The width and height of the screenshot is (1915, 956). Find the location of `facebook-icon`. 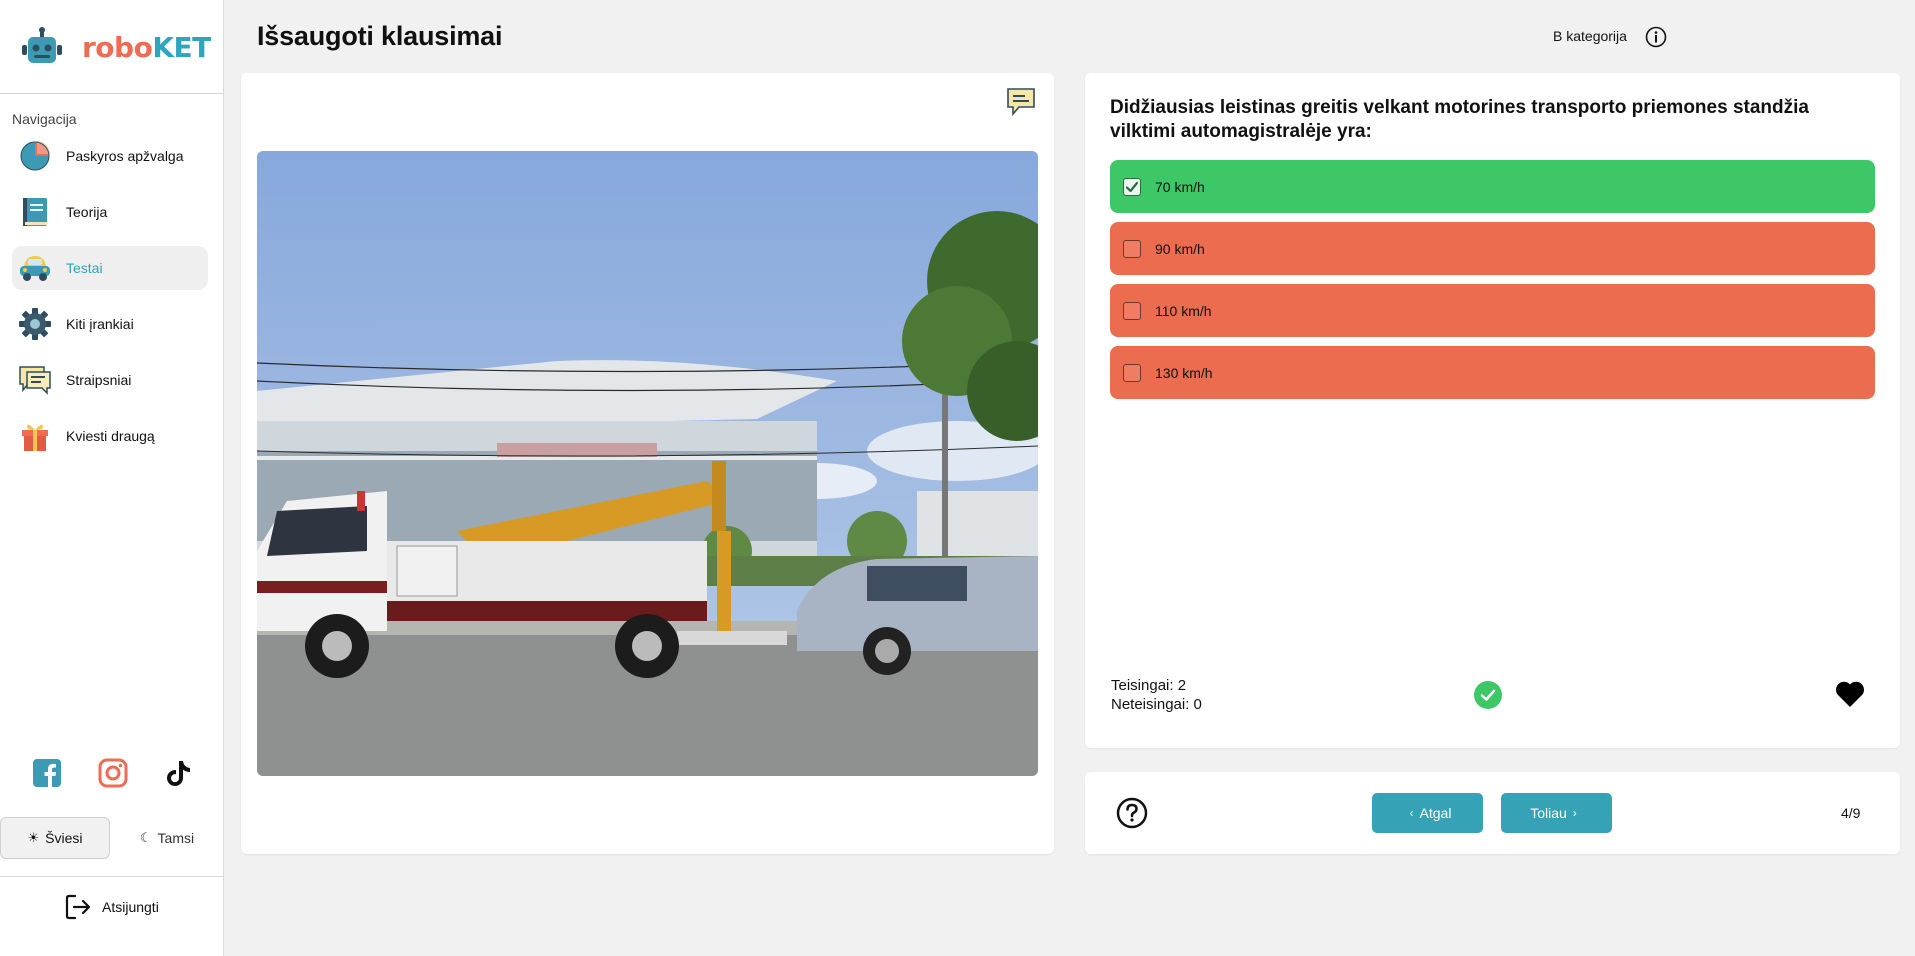

facebook-icon is located at coordinates (47, 773).